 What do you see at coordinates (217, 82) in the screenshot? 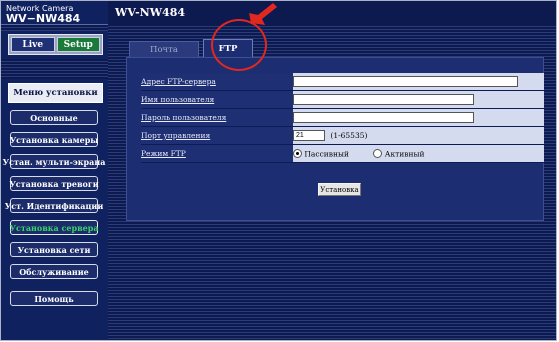
I see `ftp-server-label: Адрес FTP-сервера` at bounding box center [217, 82].